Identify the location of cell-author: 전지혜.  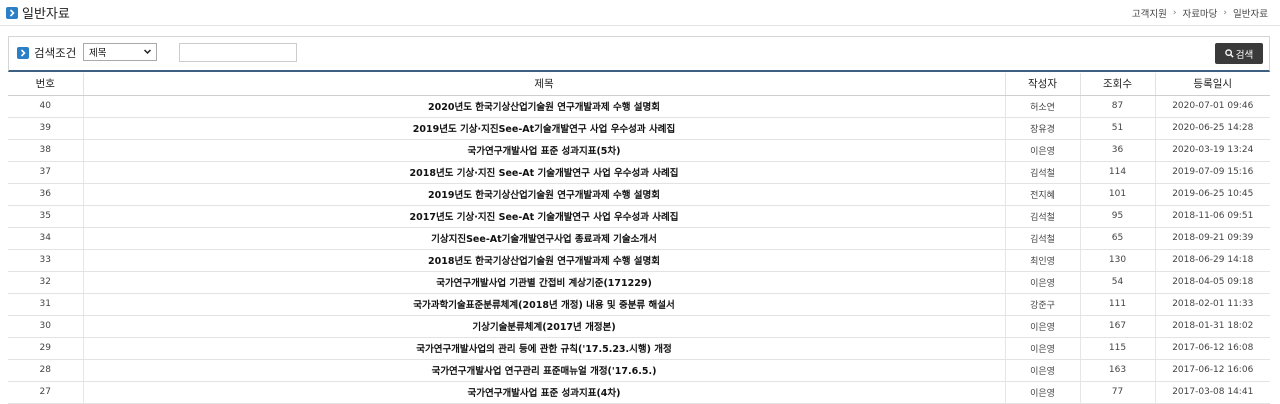
(1042, 194).